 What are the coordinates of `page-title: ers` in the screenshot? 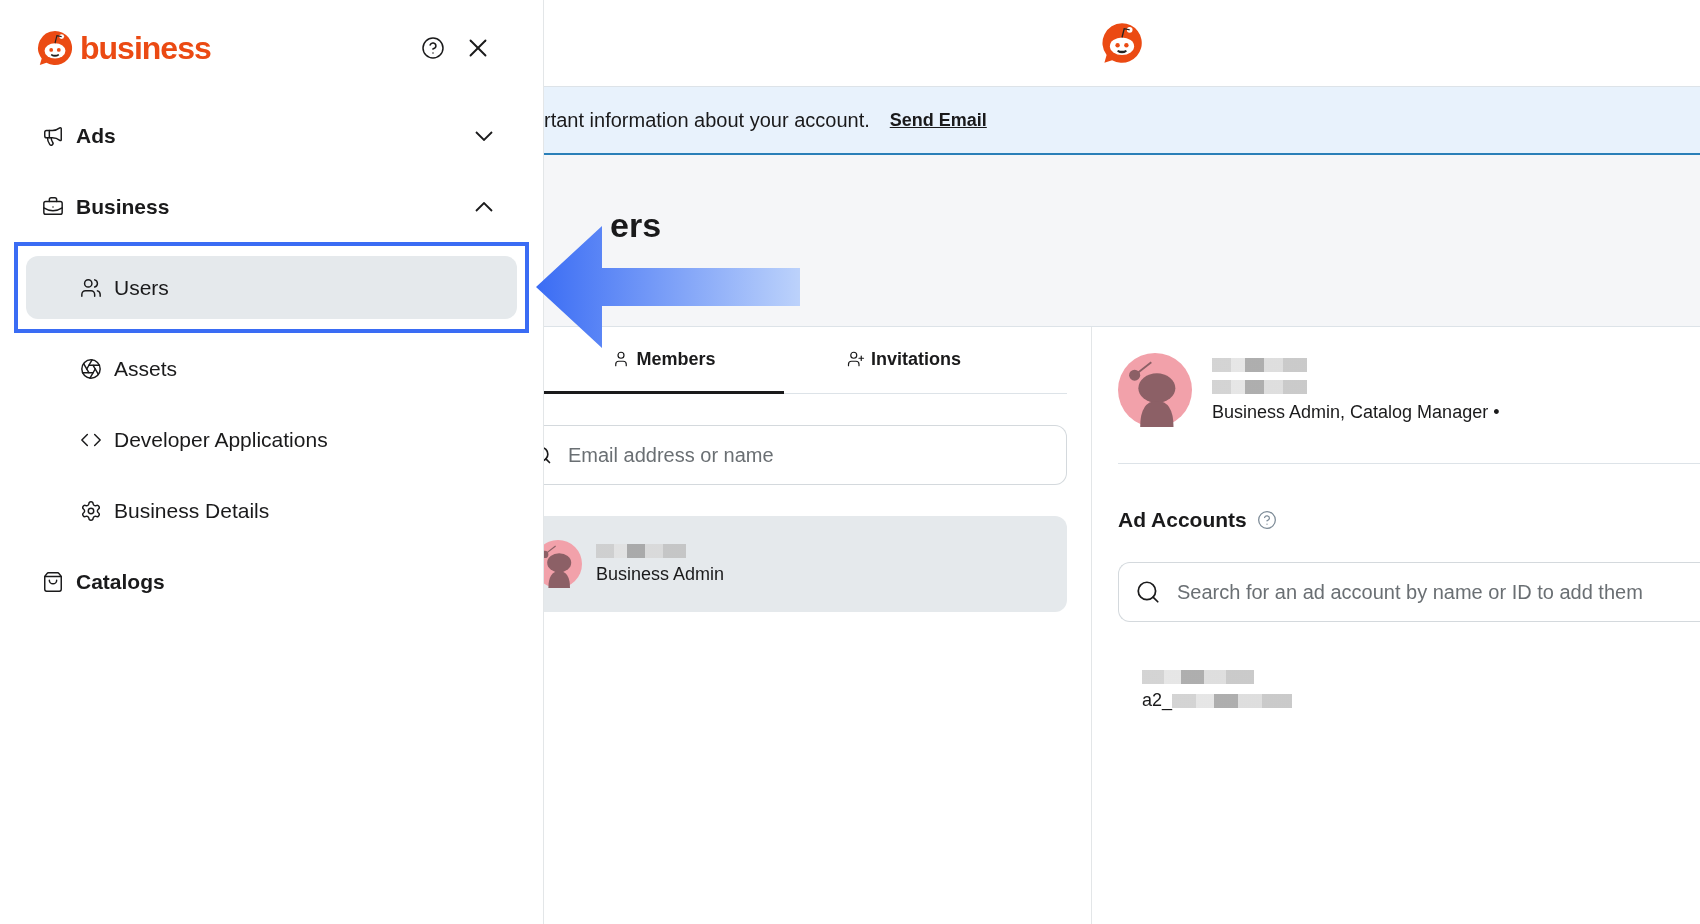 It's located at (636, 226).